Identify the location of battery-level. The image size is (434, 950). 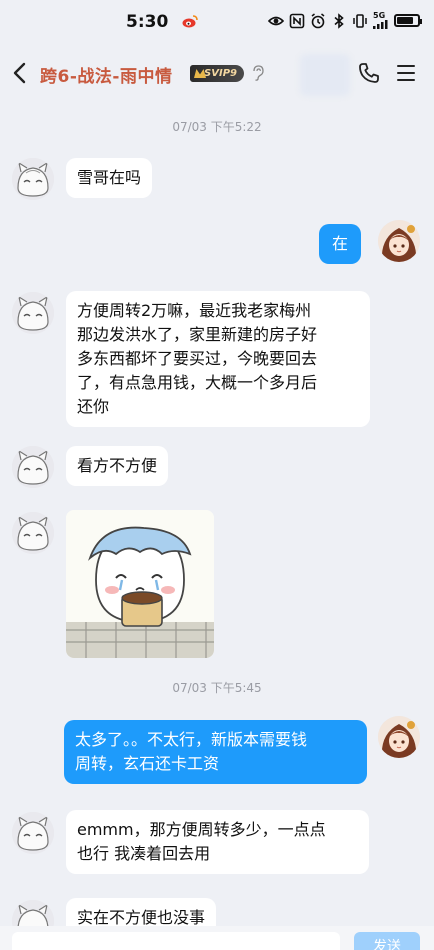
(405, 20).